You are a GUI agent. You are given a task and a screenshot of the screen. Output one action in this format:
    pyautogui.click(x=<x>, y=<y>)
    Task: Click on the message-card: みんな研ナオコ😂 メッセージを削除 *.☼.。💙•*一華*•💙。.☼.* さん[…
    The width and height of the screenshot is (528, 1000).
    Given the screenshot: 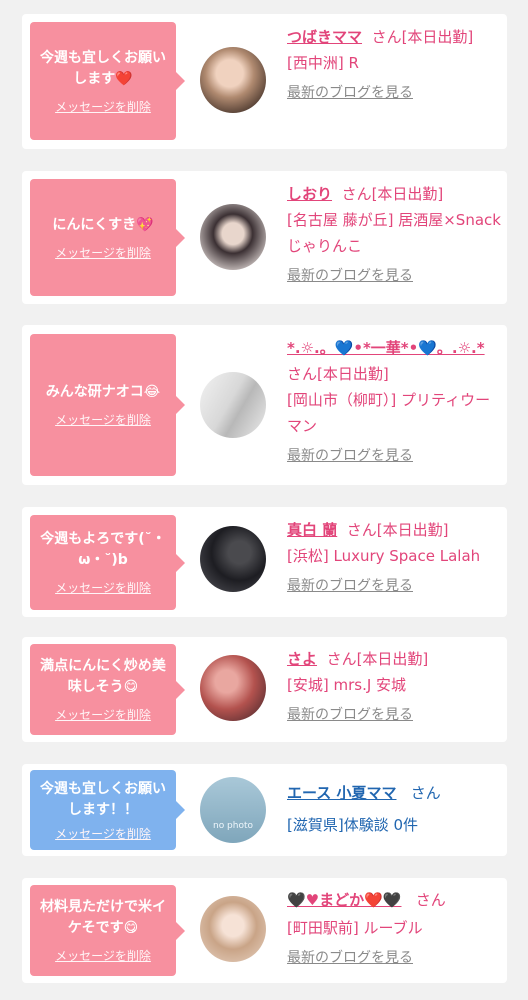 What is the action you would take?
    pyautogui.click(x=264, y=405)
    